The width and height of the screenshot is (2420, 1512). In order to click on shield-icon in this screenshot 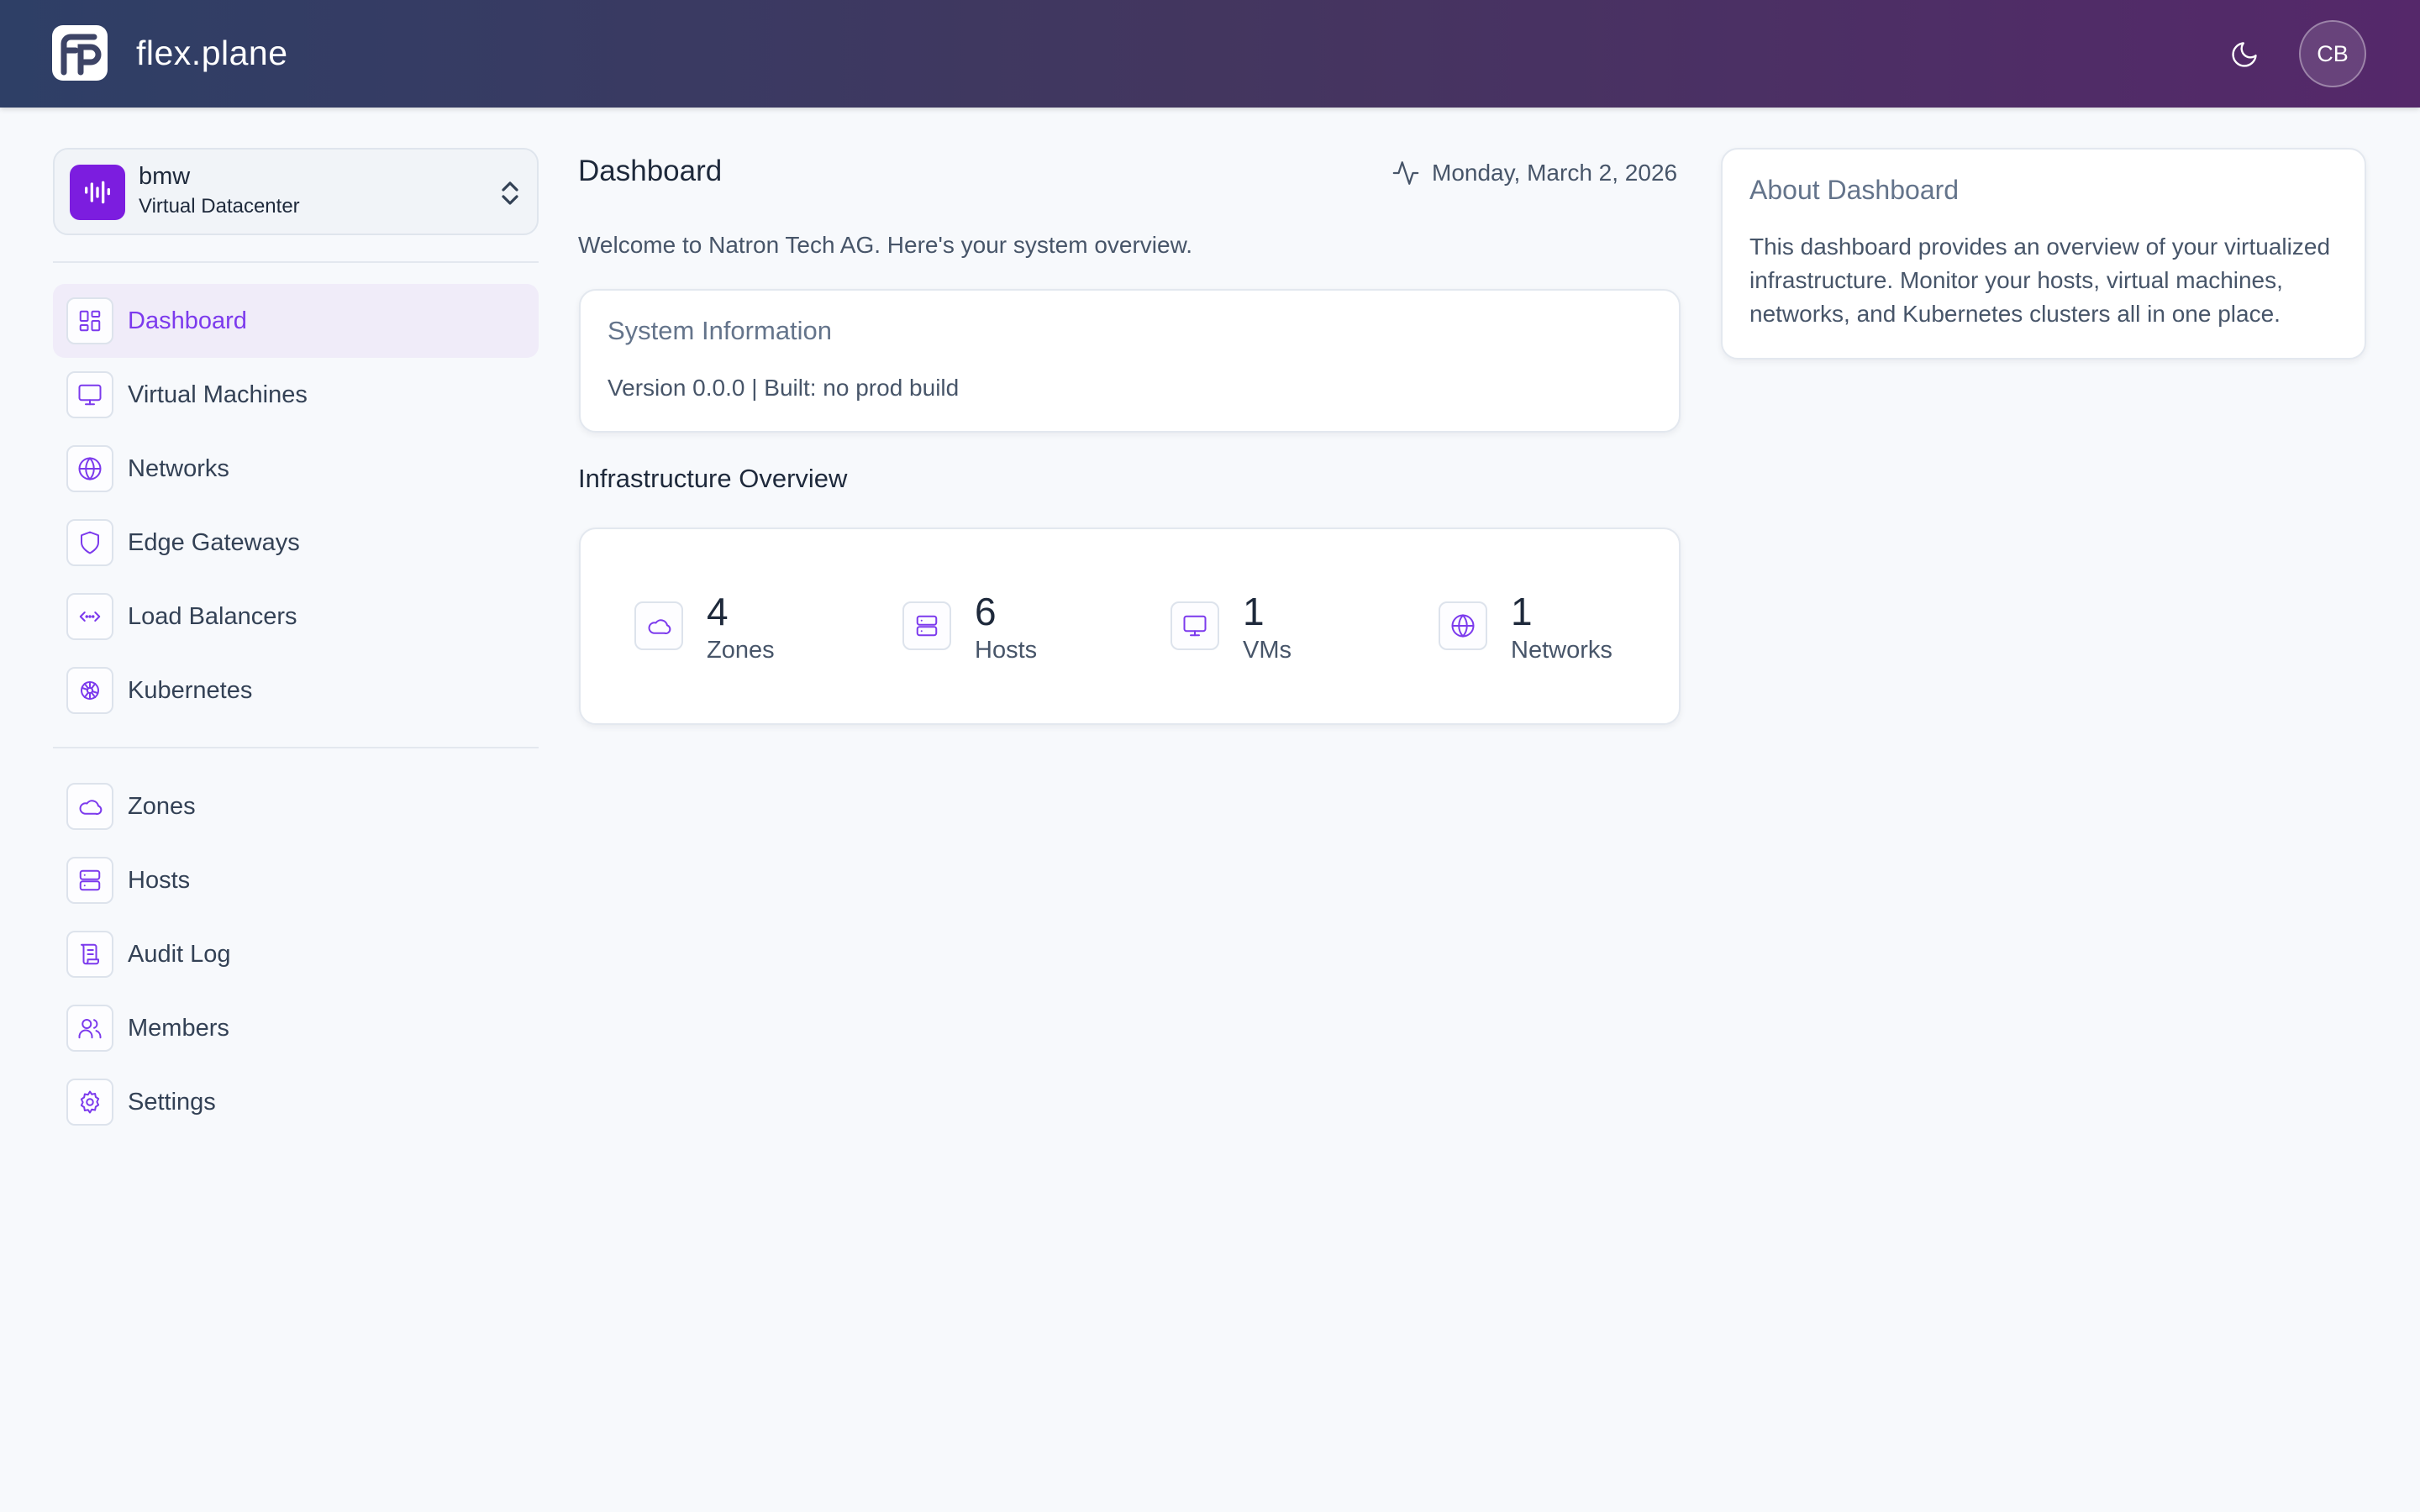, I will do `click(90, 542)`.